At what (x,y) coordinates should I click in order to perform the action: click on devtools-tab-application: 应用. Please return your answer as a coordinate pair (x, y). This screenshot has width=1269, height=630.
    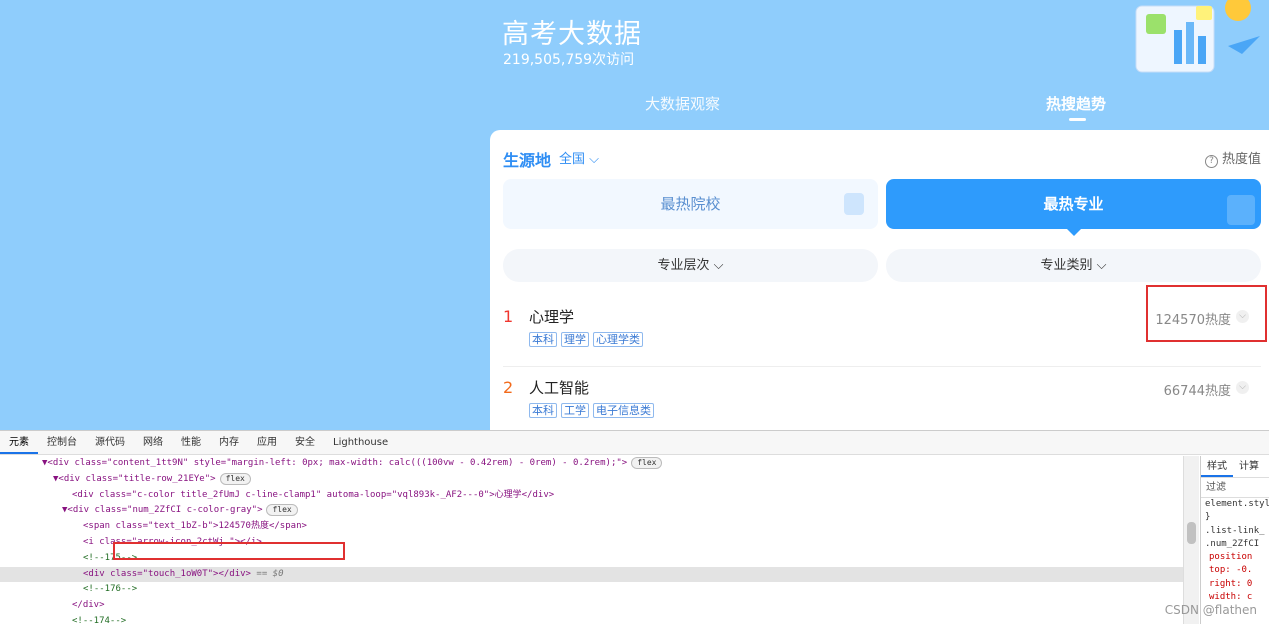
    Looking at the image, I should click on (267, 442).